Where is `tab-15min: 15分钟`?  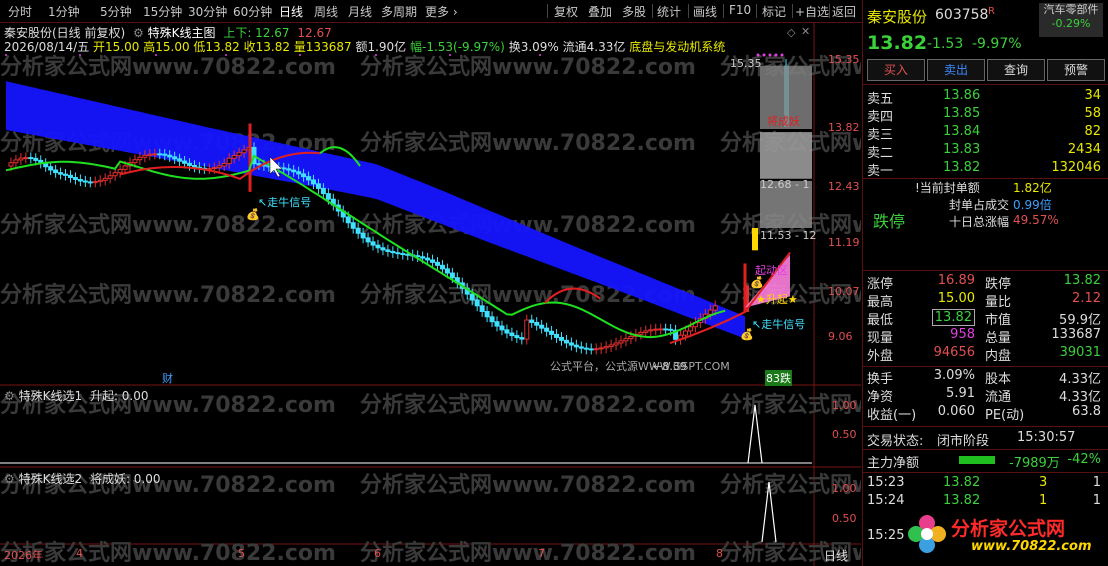 tab-15min: 15分钟 is located at coordinates (162, 11).